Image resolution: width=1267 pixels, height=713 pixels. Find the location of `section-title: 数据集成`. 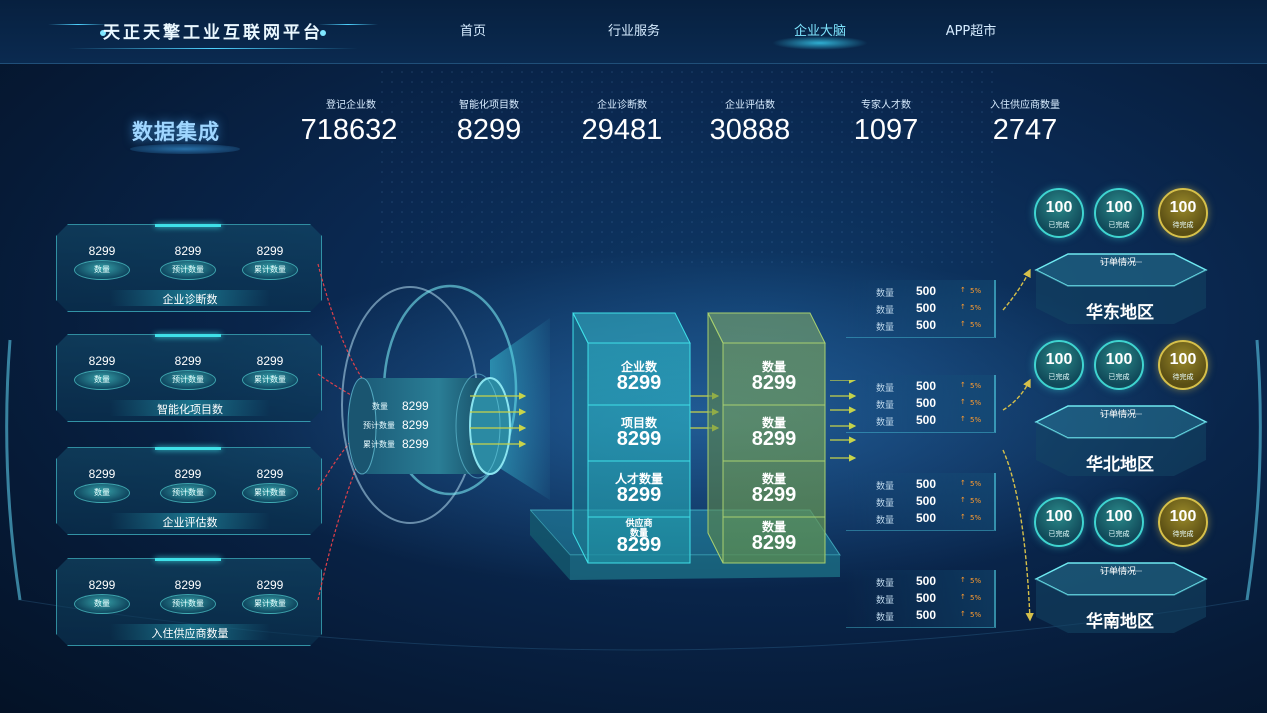

section-title: 数据集成 is located at coordinates (176, 132).